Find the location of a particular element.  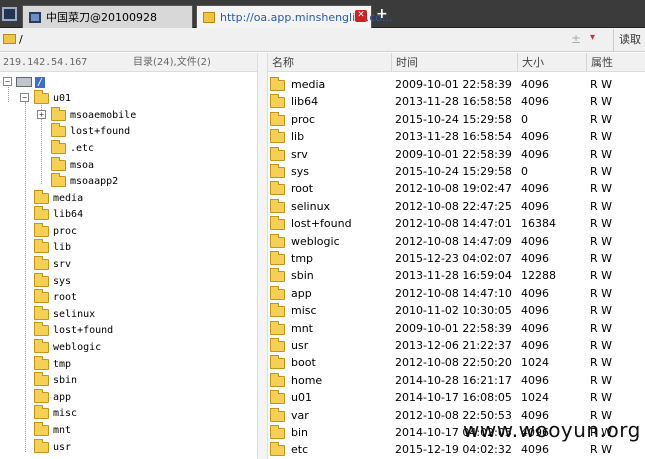

file-row: media 2009-10-01 22:58:39 4096 R W is located at coordinates (456, 84).